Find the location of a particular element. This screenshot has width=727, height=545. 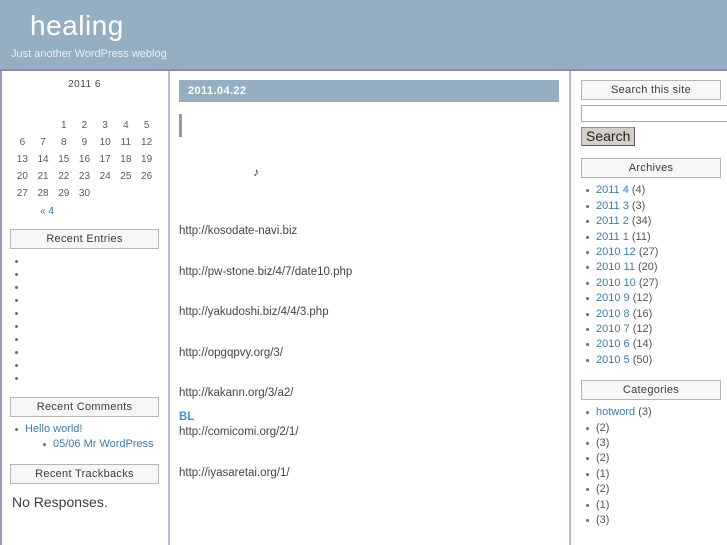

post-link: http://comicomi.org/2/1/ is located at coordinates (239, 432).